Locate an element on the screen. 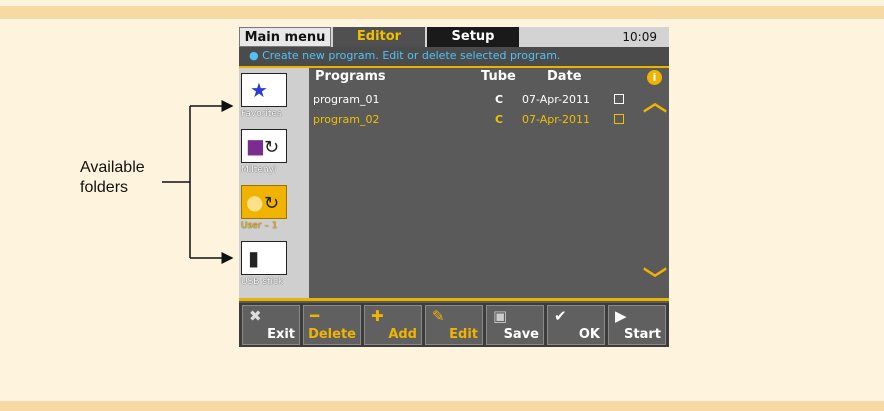 The image size is (884, 411). start-label: Start is located at coordinates (642, 334).